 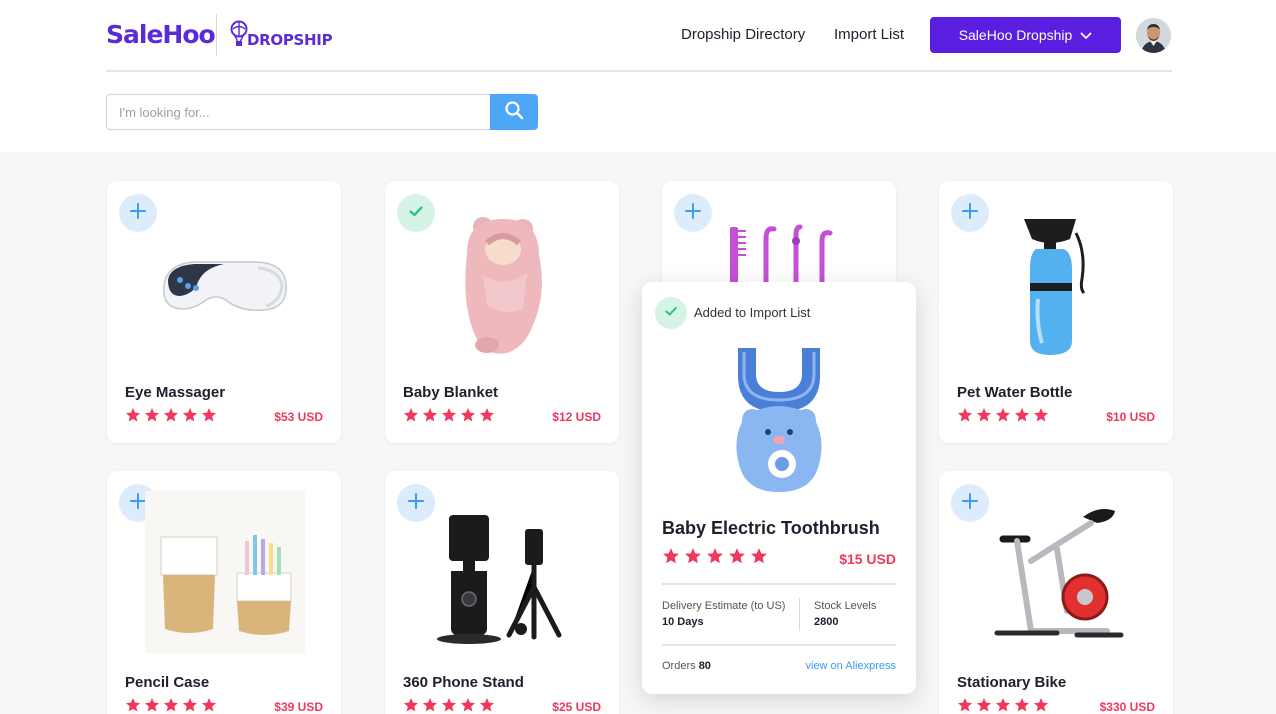 I want to click on product-name: Baby Blanket, so click(x=450, y=392).